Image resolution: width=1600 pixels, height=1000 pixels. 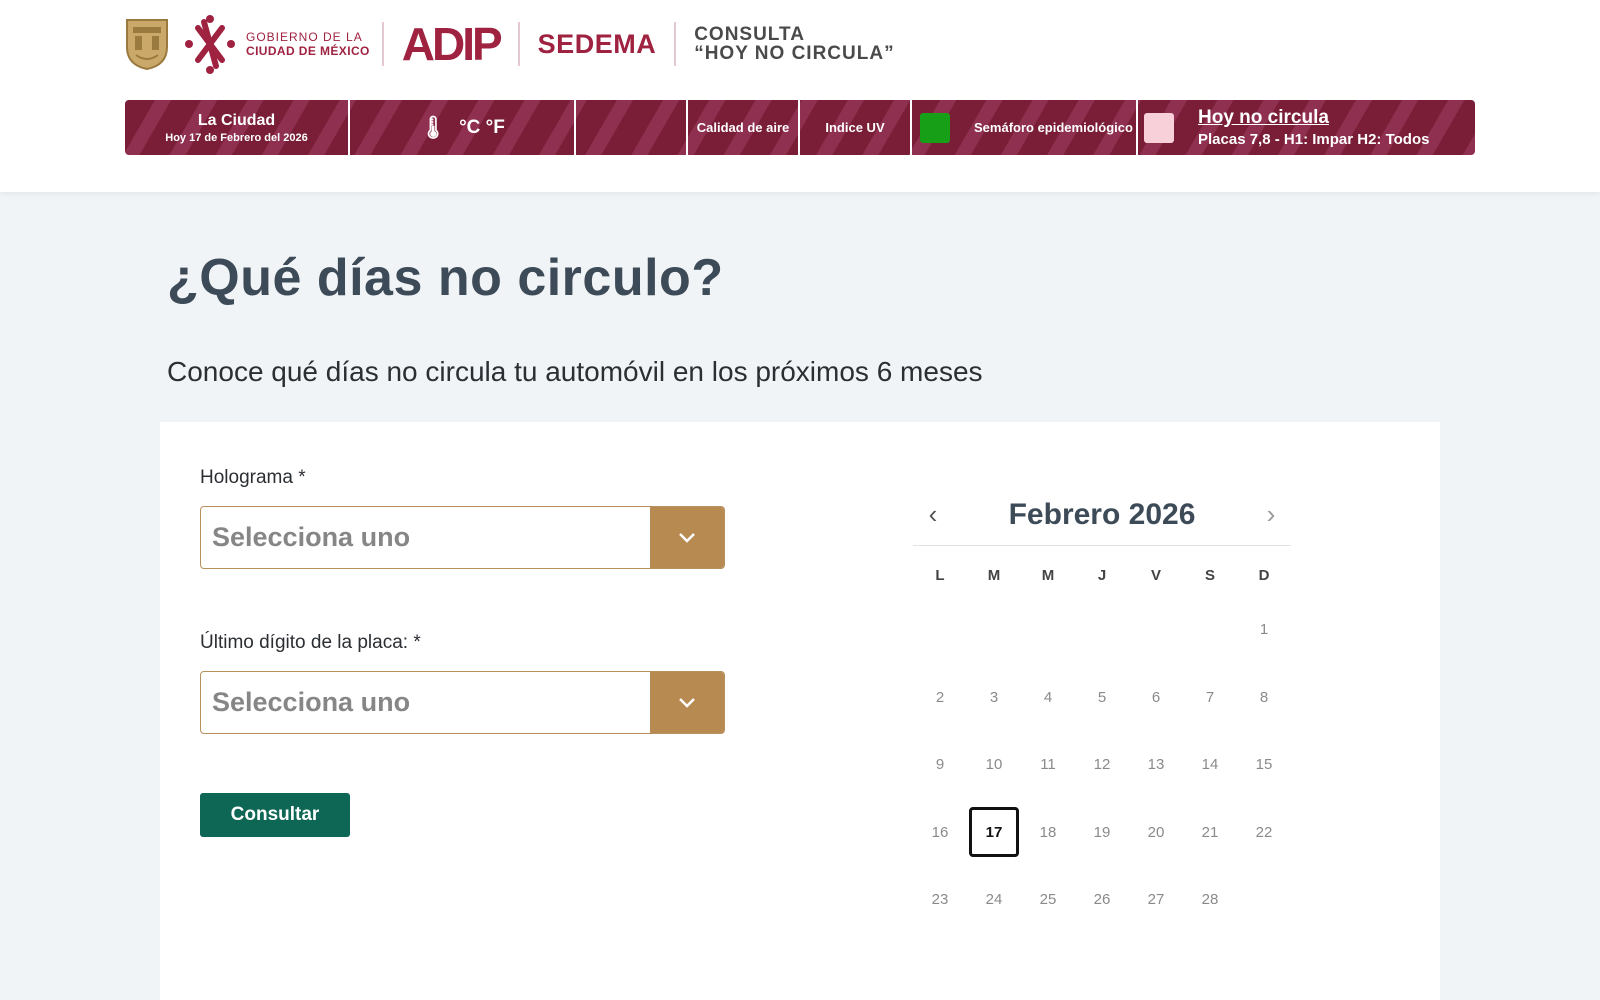 I want to click on calendar-day-number: 19, so click(x=1102, y=832).